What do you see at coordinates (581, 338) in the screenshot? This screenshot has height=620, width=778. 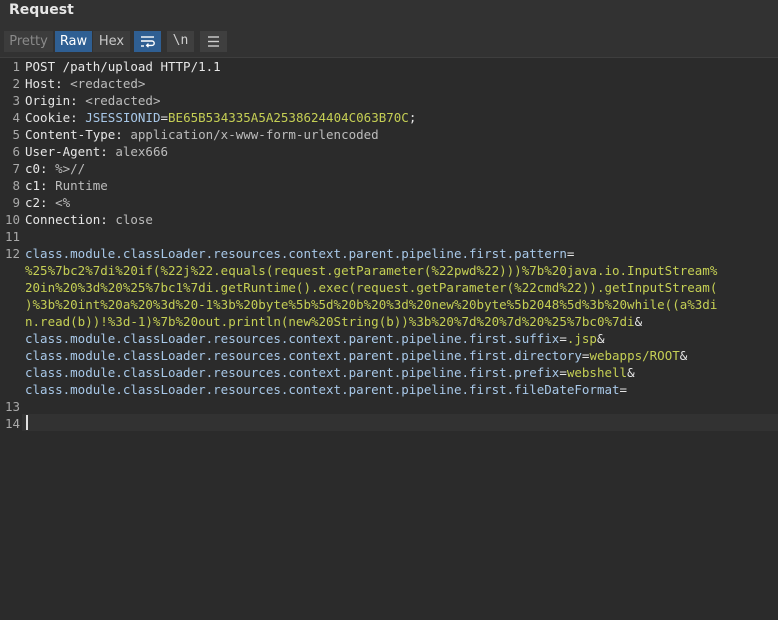 I see `body-param-value: .jsp` at bounding box center [581, 338].